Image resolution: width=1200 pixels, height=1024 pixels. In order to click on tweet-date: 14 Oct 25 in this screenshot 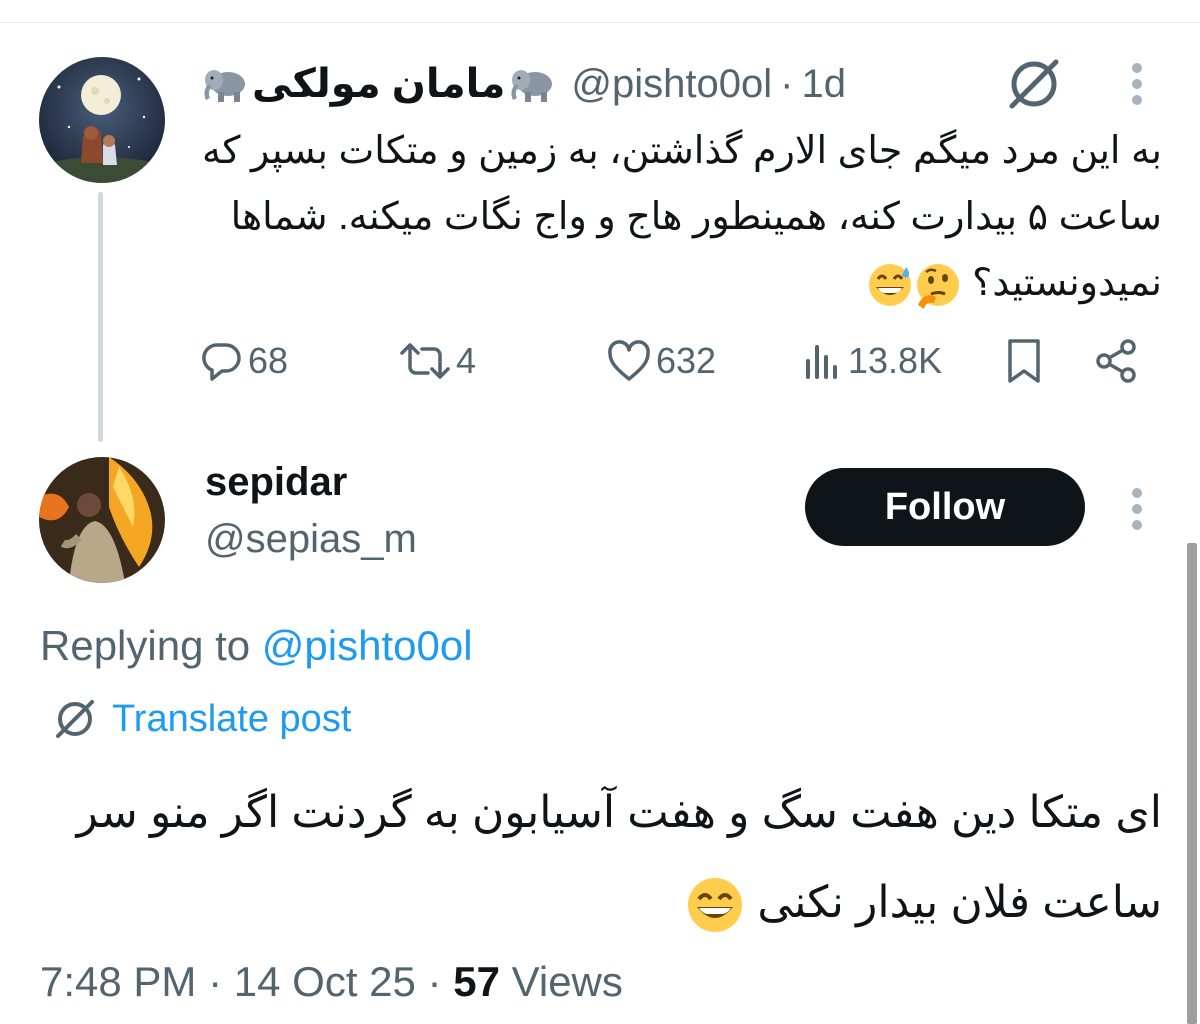, I will do `click(325, 981)`.